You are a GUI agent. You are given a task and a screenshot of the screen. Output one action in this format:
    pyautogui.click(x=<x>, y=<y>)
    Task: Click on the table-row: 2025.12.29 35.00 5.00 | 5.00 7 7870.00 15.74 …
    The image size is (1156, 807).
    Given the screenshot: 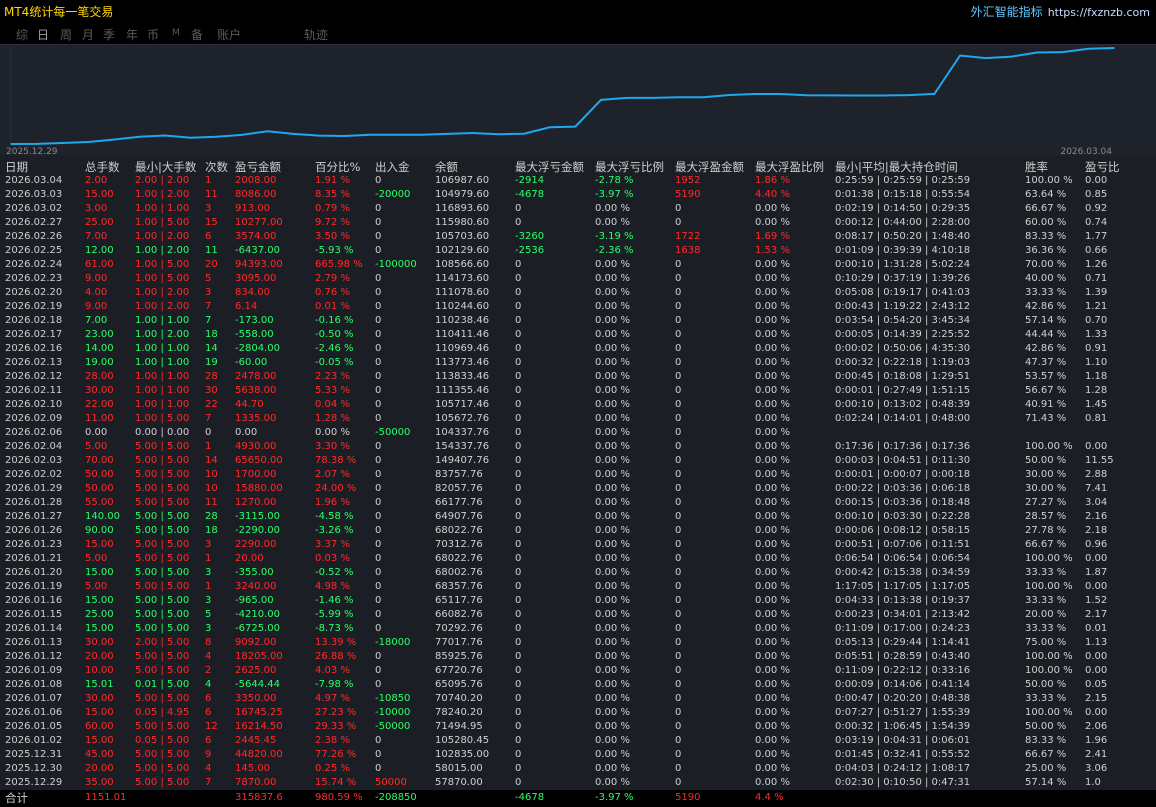 What is the action you would take?
    pyautogui.click(x=578, y=783)
    